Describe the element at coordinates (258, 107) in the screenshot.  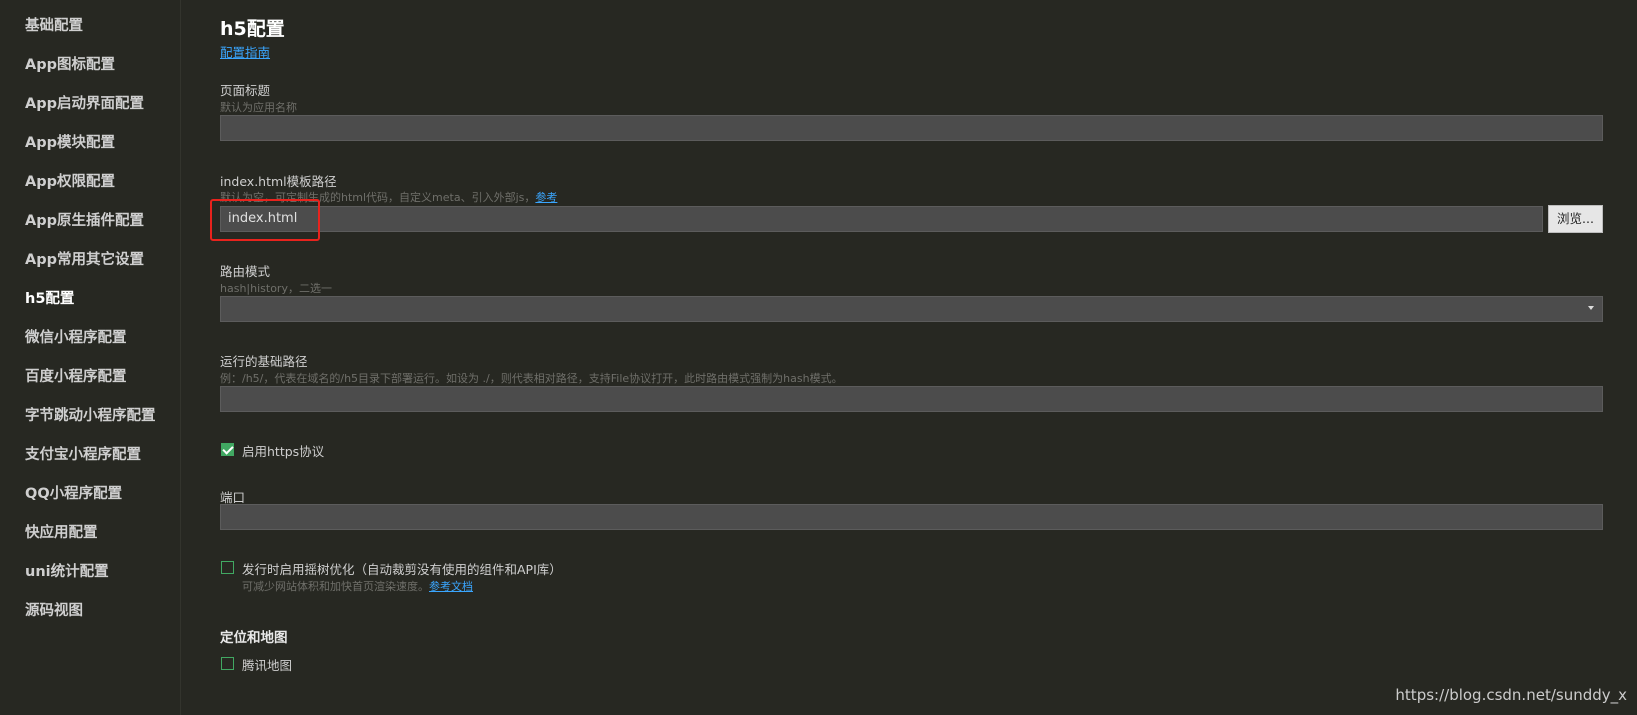
I see `page-title-field-hint: 默认为应用名称` at that location.